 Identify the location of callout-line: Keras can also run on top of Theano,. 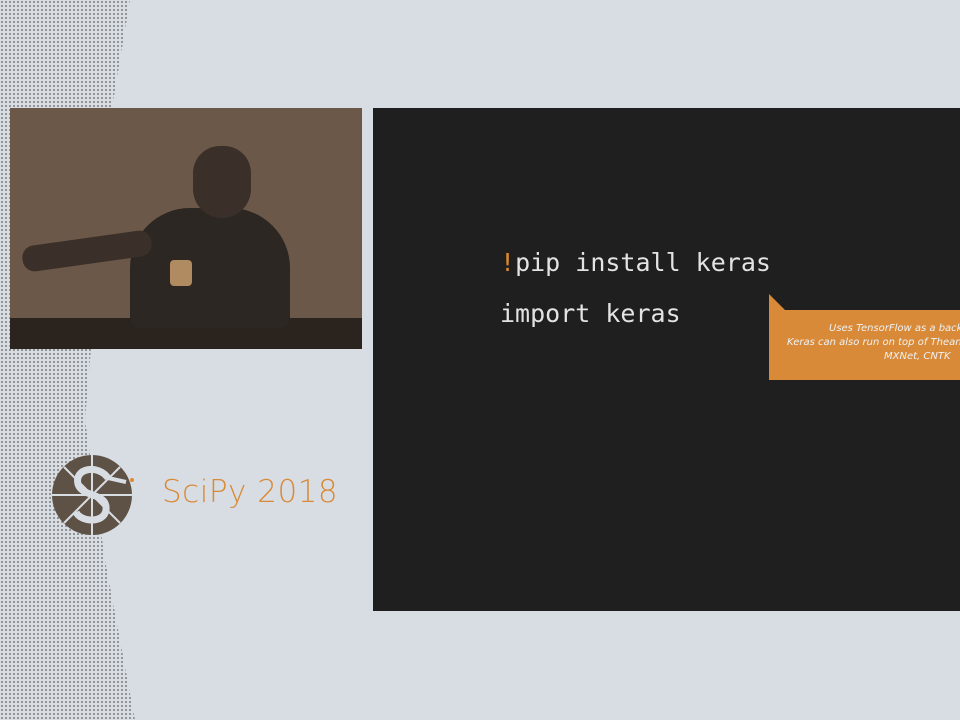
(873, 342).